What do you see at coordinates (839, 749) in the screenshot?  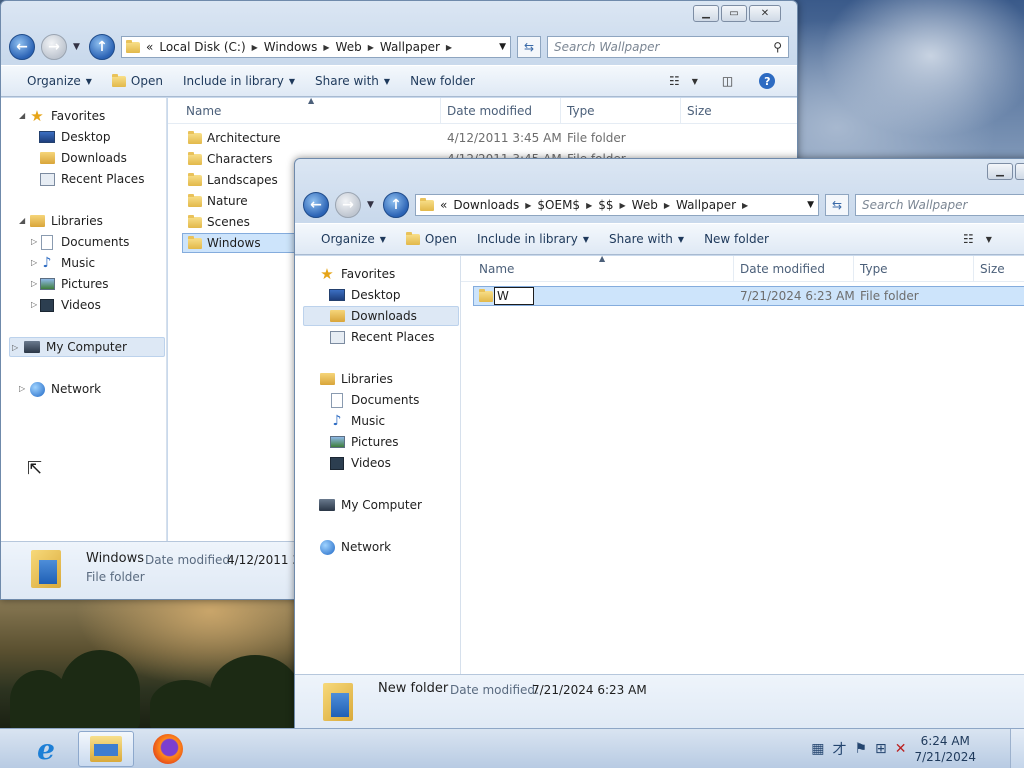 I see `tray-input-language-icon: 才` at bounding box center [839, 749].